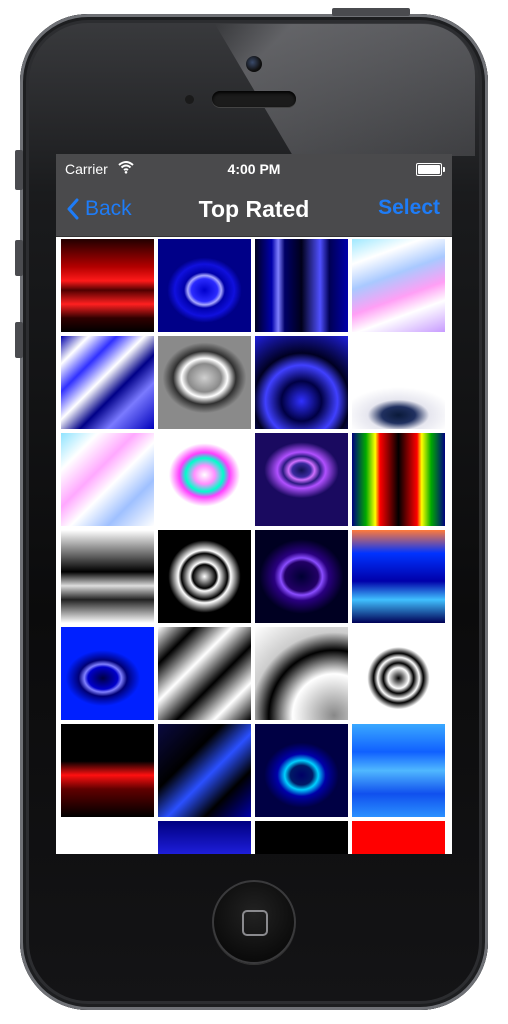  I want to click on thumbnail-bw-rings, so click(204, 576).